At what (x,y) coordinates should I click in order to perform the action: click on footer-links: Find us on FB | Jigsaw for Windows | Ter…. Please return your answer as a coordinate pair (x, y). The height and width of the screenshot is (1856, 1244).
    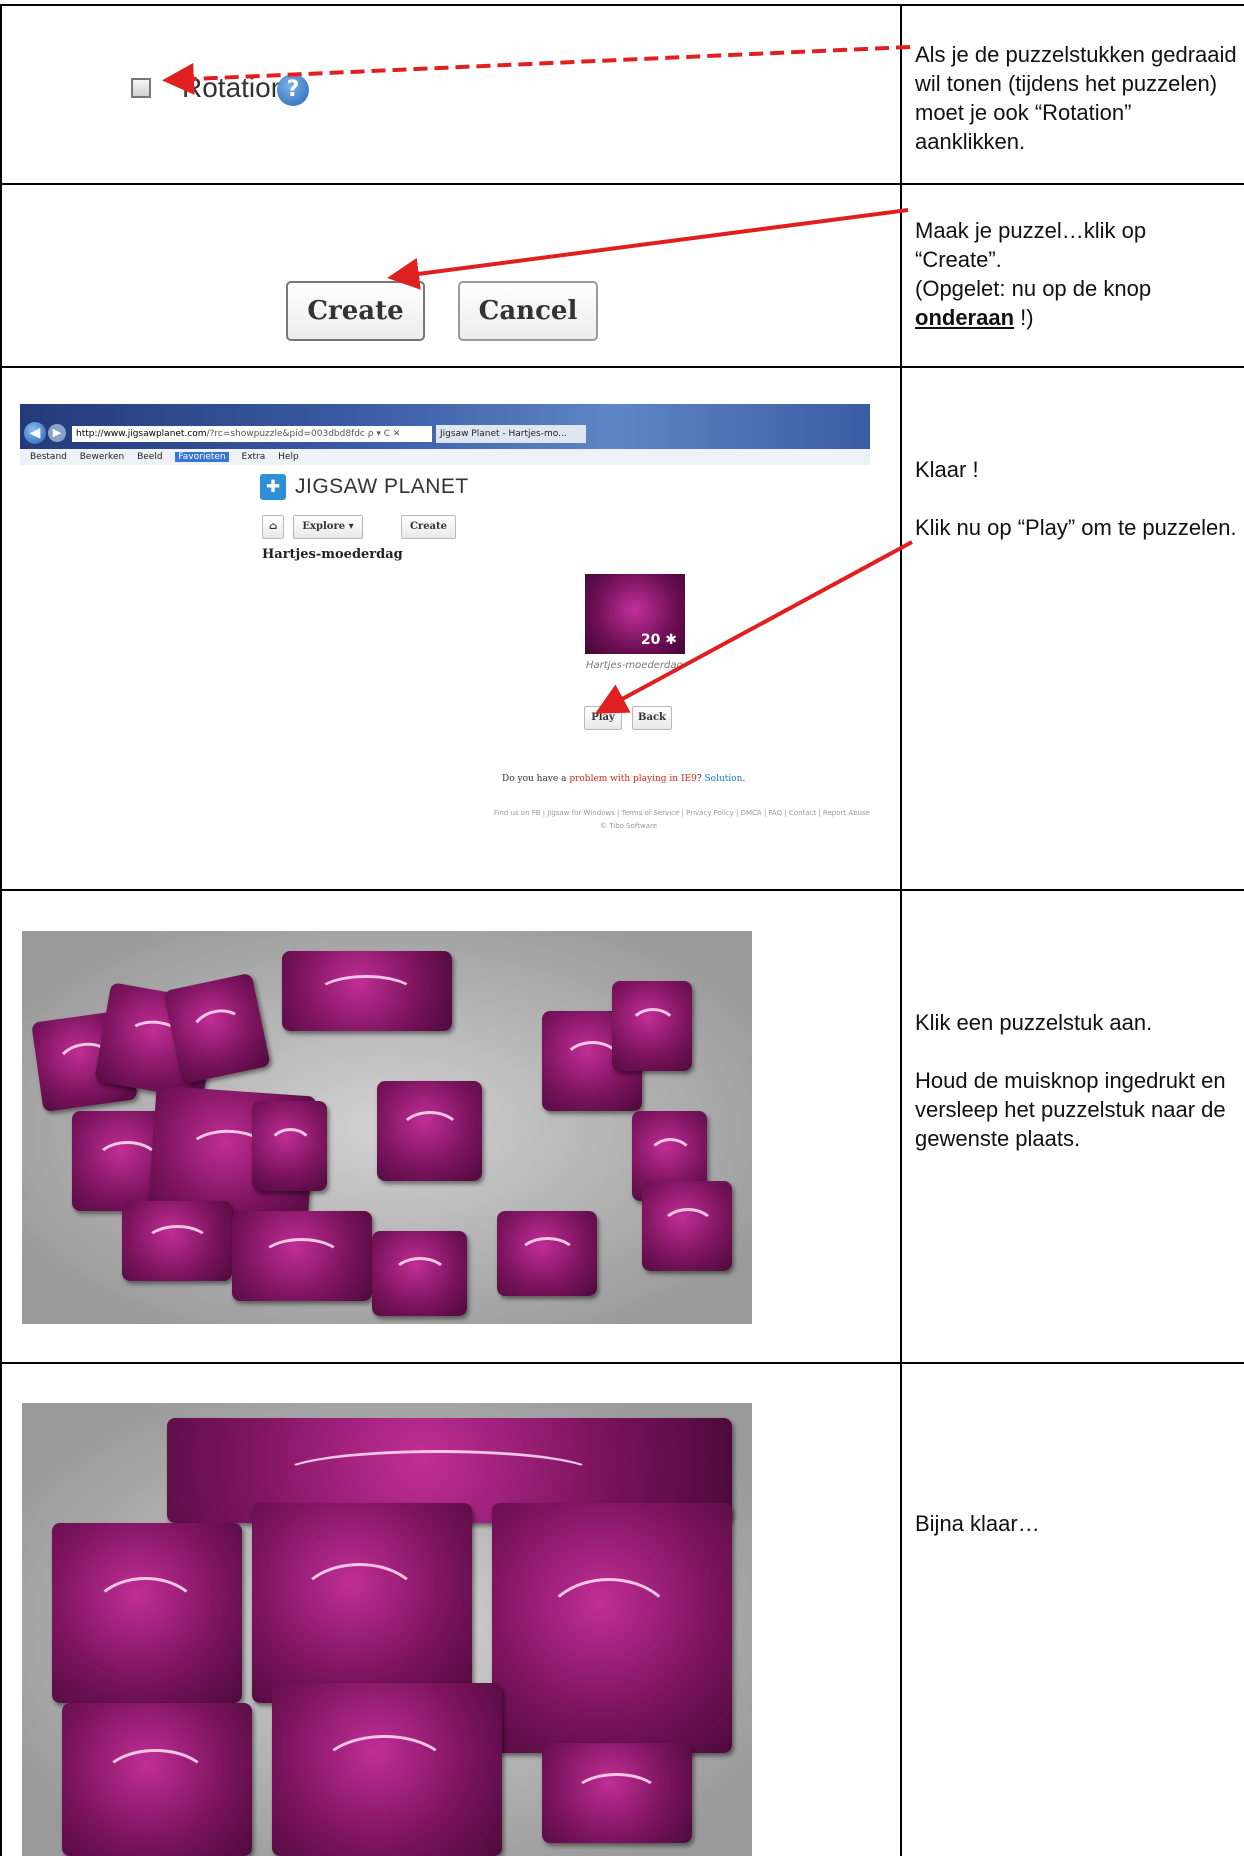
    Looking at the image, I should click on (635, 813).